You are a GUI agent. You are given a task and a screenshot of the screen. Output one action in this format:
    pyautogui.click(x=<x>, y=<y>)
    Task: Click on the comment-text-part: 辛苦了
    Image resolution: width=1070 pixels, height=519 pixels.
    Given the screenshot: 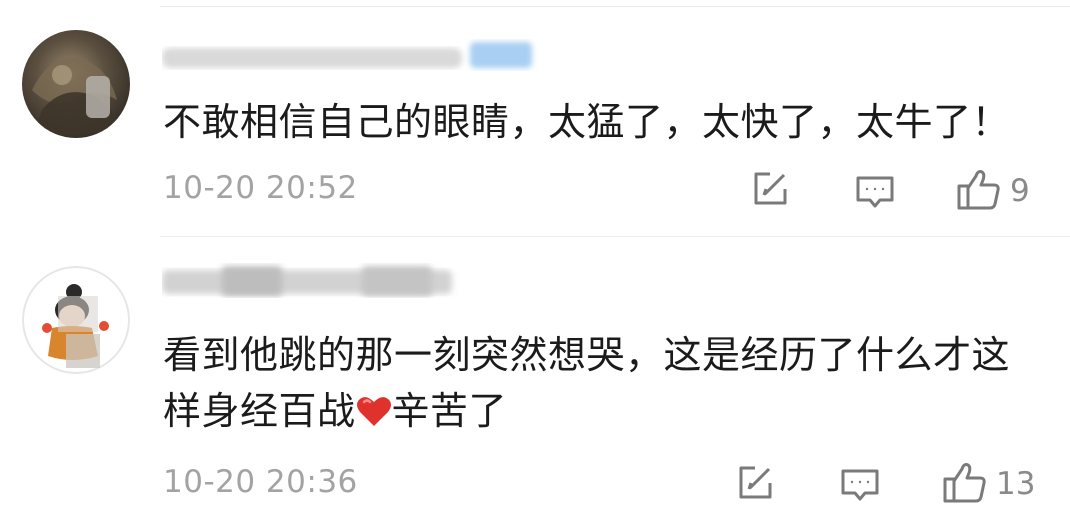 What is the action you would take?
    pyautogui.click(x=449, y=411)
    